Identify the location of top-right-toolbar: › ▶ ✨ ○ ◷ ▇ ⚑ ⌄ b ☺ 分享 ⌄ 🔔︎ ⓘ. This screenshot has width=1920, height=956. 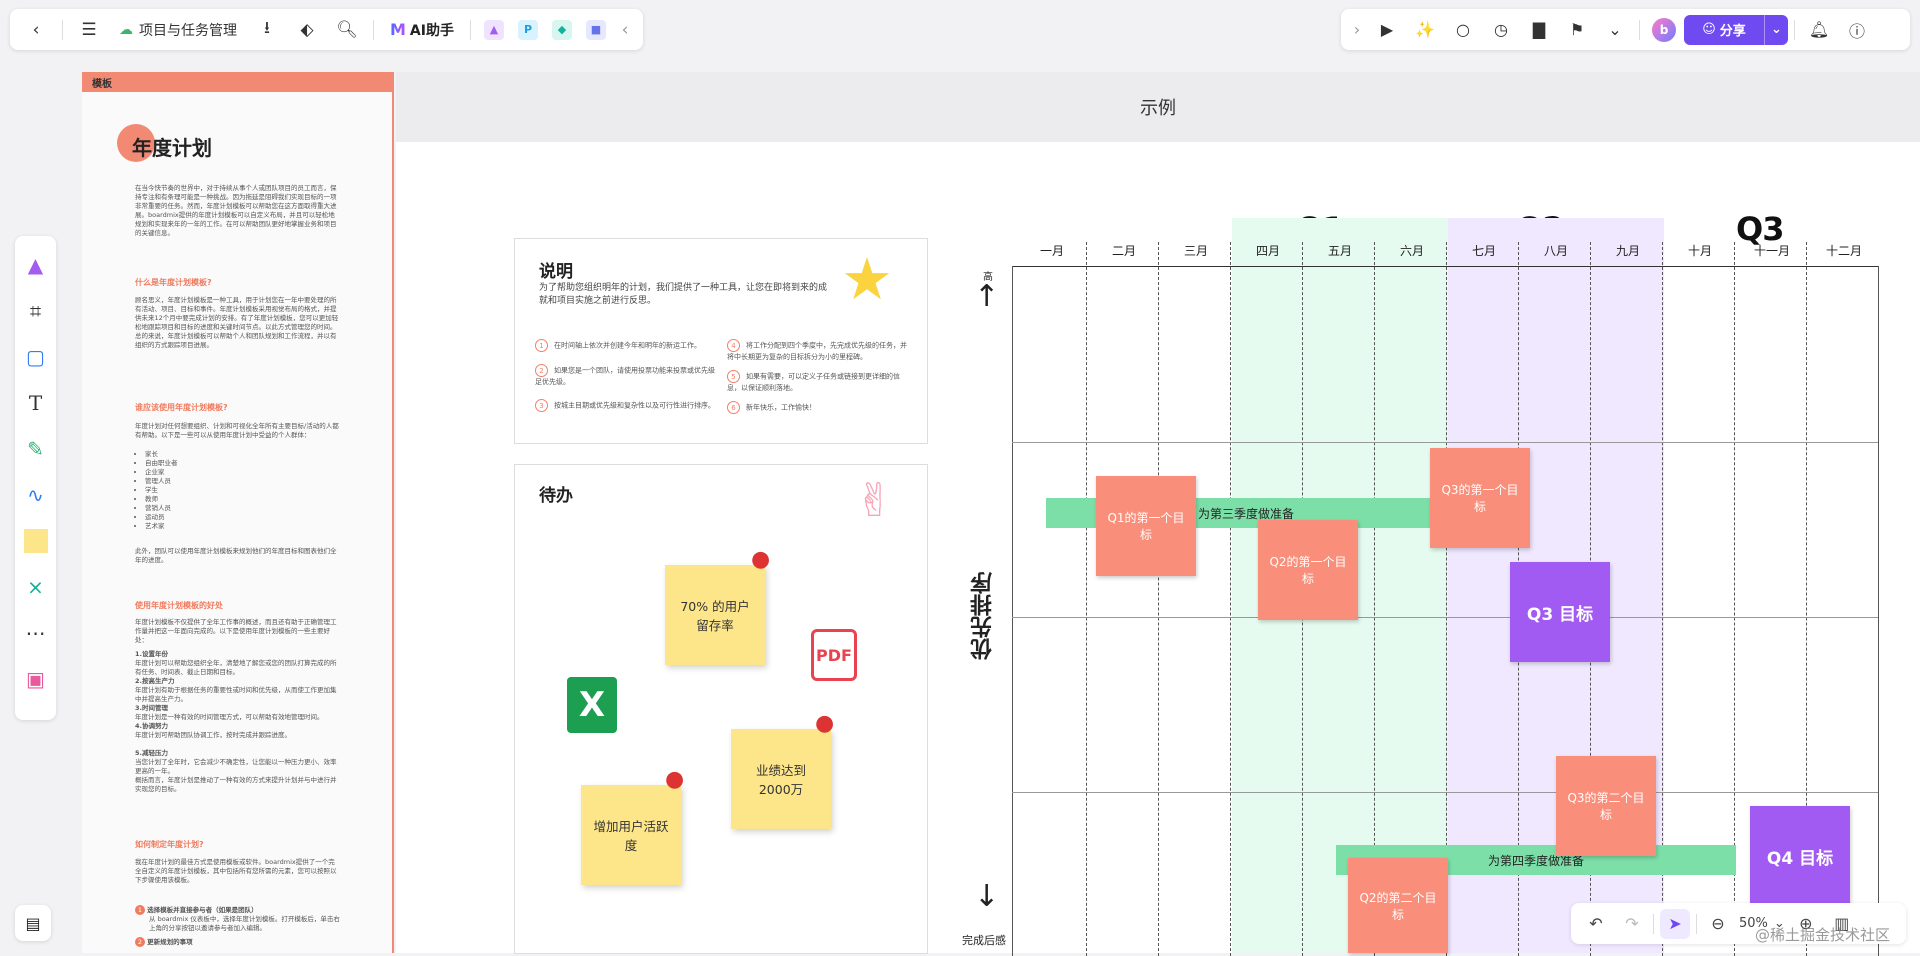
(1625, 29).